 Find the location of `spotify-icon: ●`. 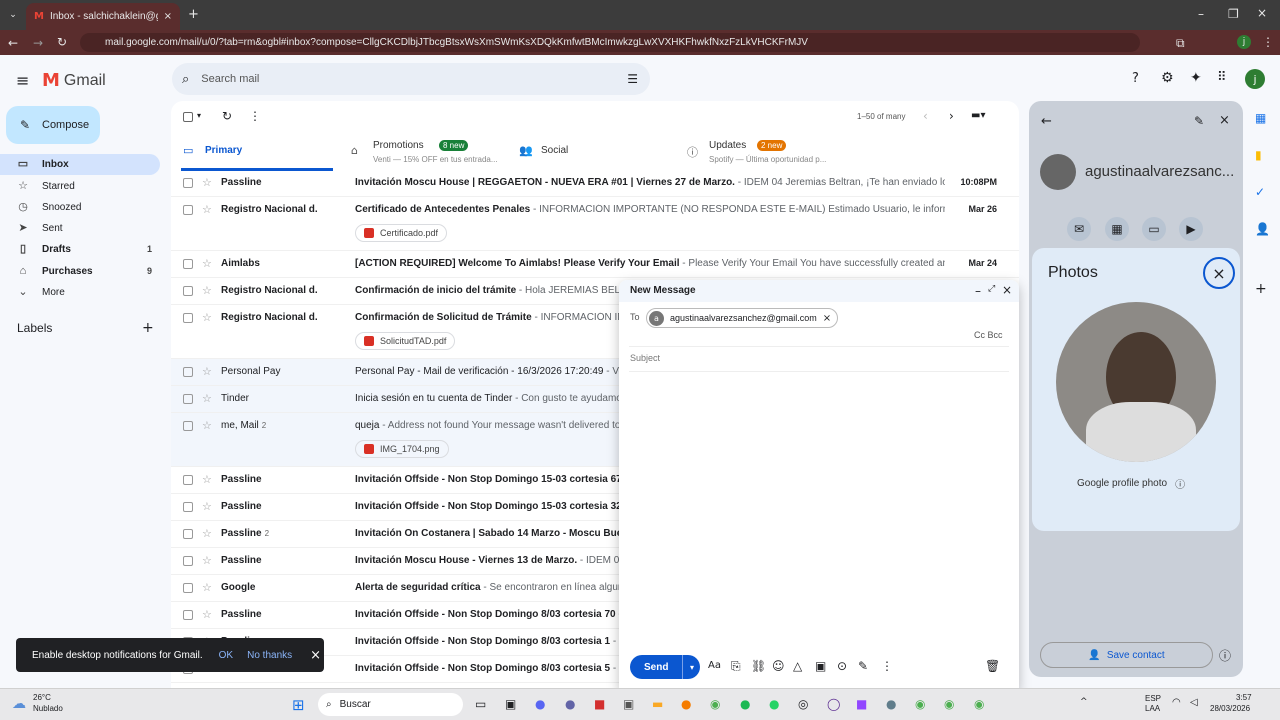

spotify-icon: ● is located at coordinates (745, 704).